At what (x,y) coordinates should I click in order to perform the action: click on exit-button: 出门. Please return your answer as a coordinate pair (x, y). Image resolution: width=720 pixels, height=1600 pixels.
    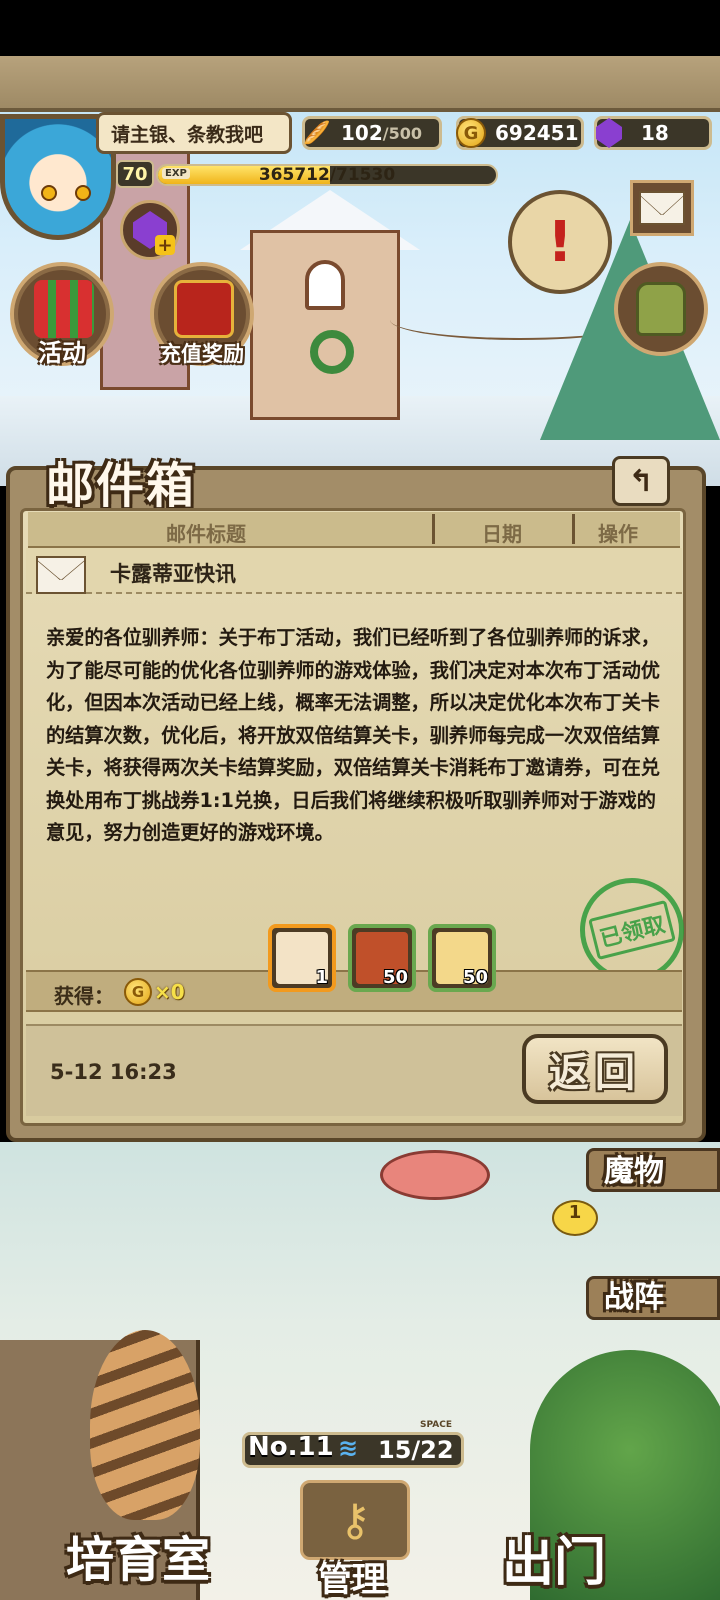
    Looking at the image, I should click on (554, 1557).